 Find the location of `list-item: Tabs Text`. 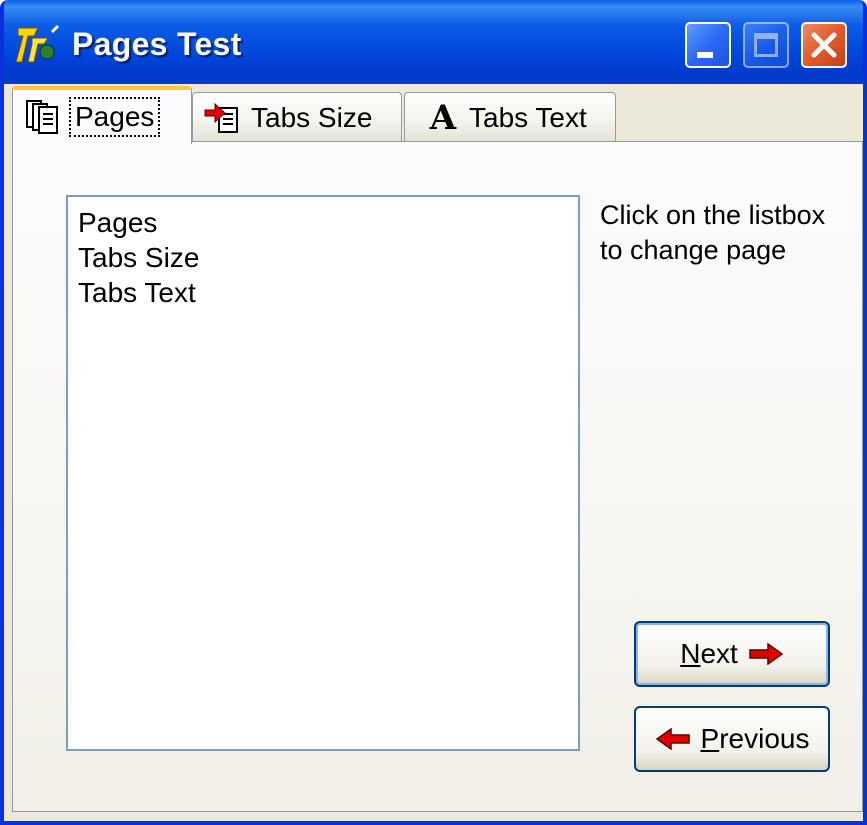

list-item: Tabs Text is located at coordinates (323, 292).